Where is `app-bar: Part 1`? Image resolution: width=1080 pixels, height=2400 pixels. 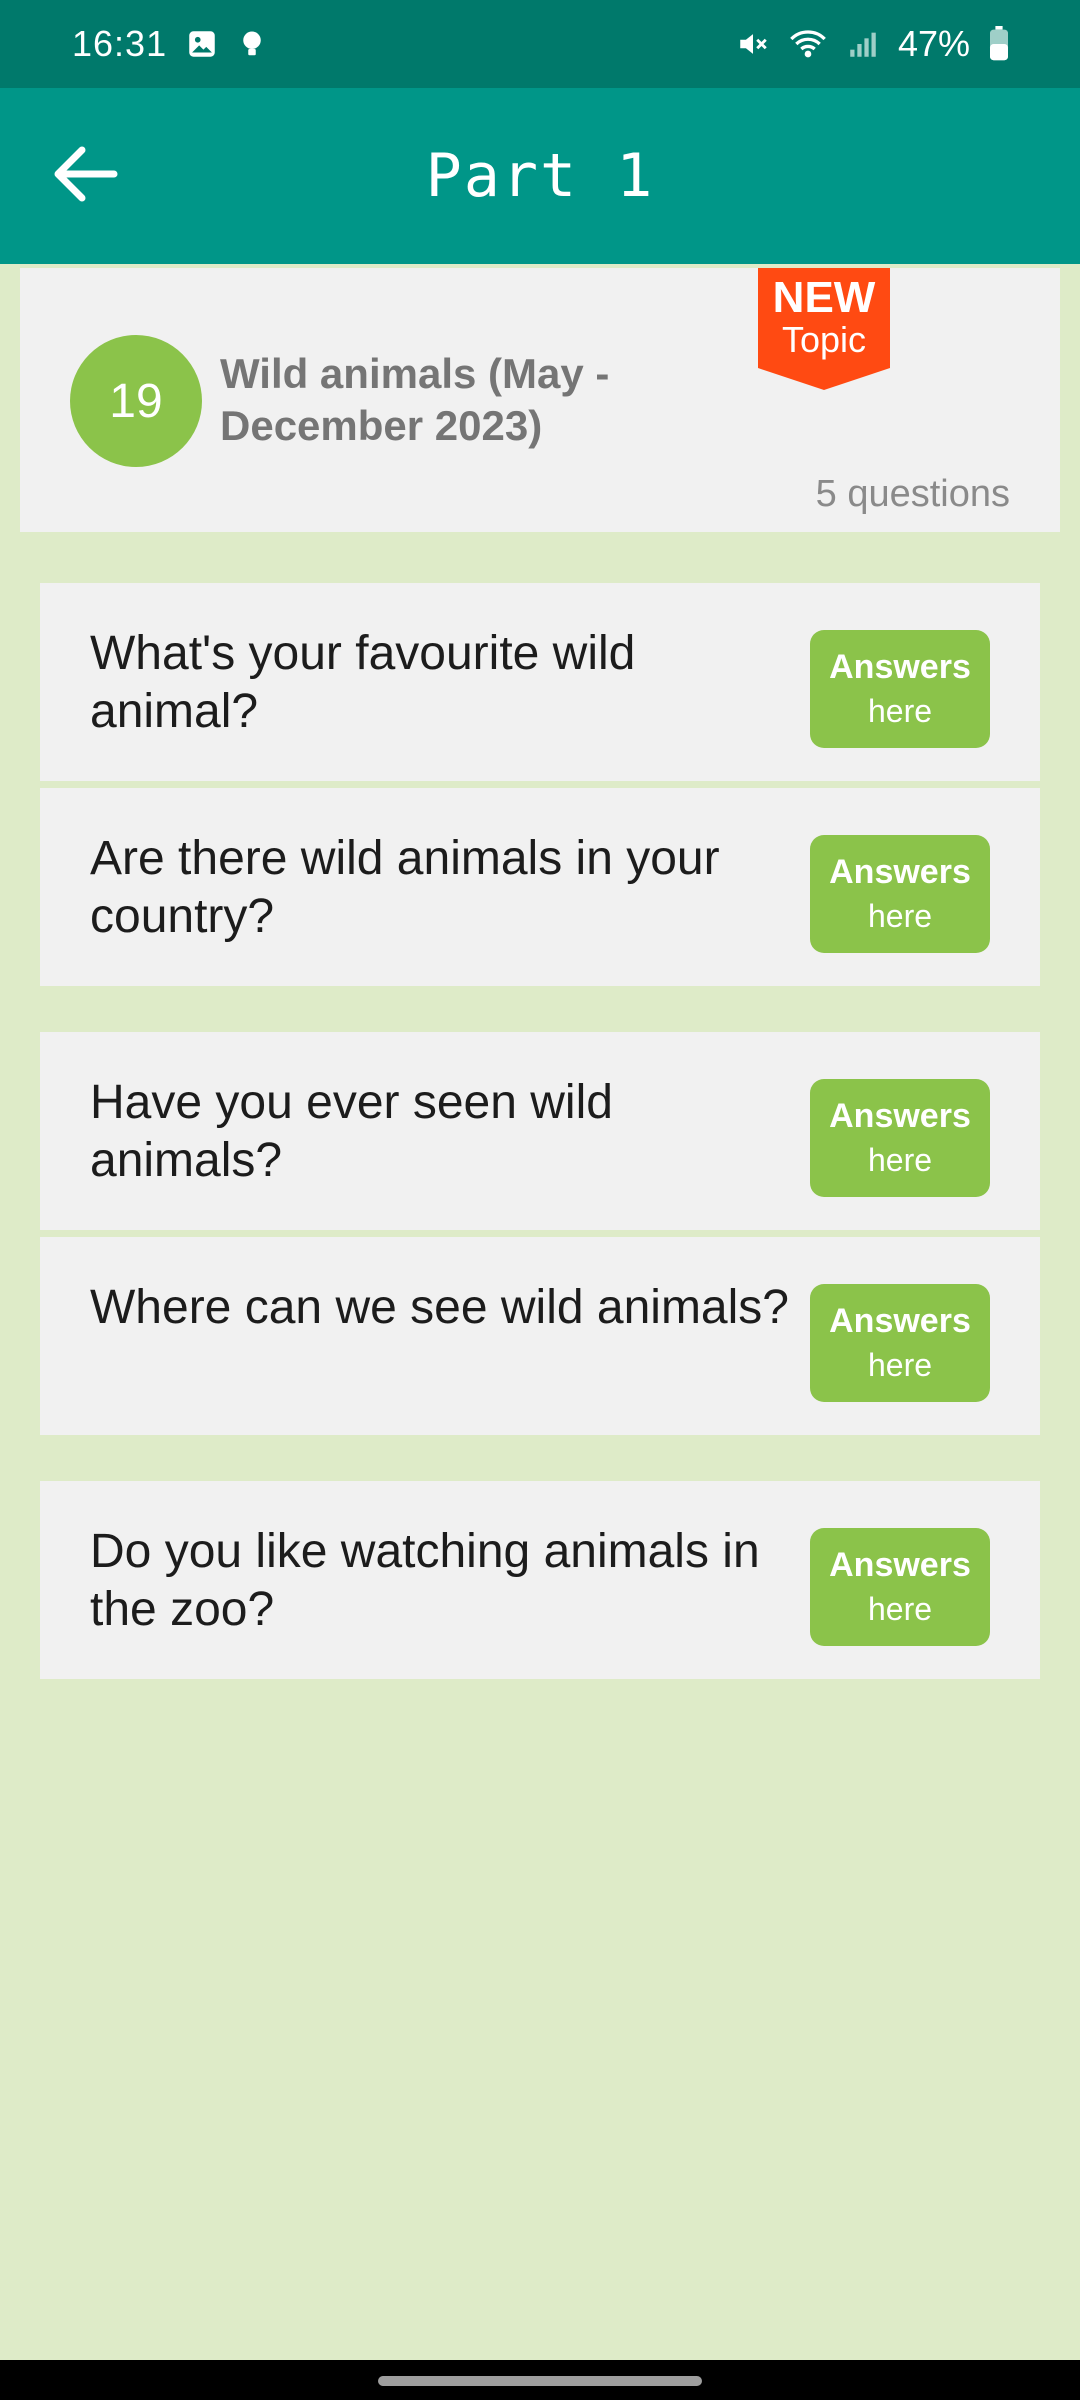 app-bar: Part 1 is located at coordinates (540, 176).